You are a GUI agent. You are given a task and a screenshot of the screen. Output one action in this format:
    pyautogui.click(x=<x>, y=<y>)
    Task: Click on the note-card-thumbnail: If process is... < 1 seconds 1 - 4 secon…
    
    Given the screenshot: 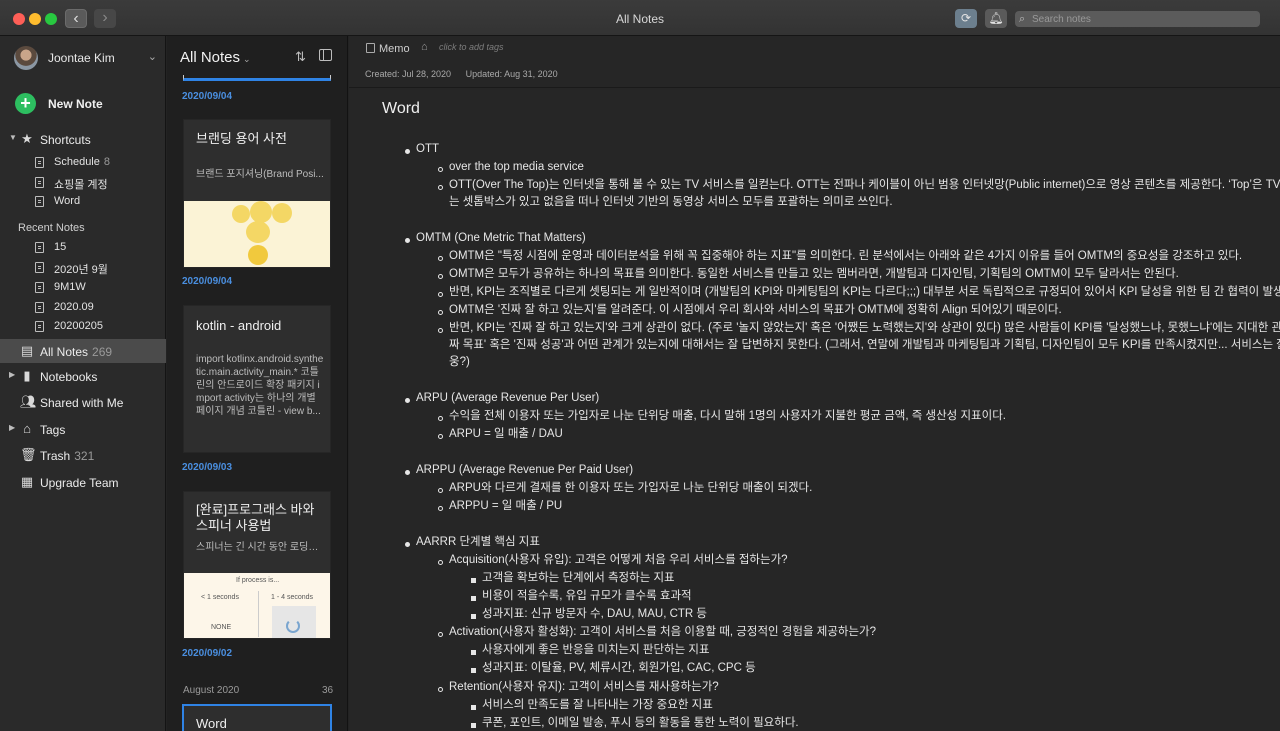 What is the action you would take?
    pyautogui.click(x=257, y=605)
    